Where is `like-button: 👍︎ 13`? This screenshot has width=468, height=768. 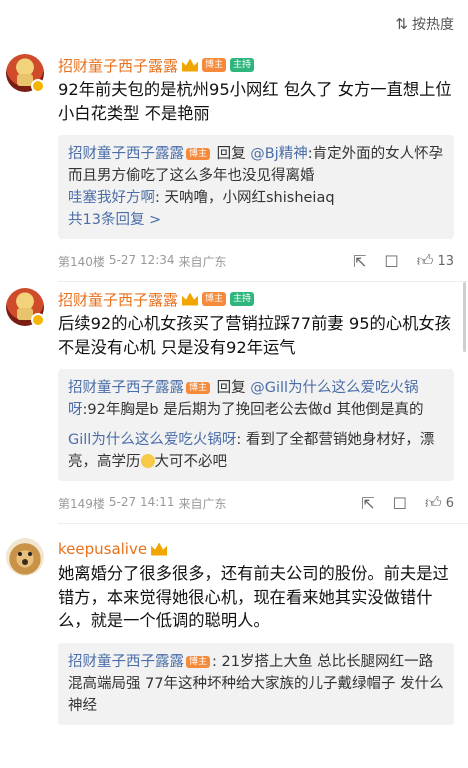 like-button: 👍︎ 13 is located at coordinates (435, 261).